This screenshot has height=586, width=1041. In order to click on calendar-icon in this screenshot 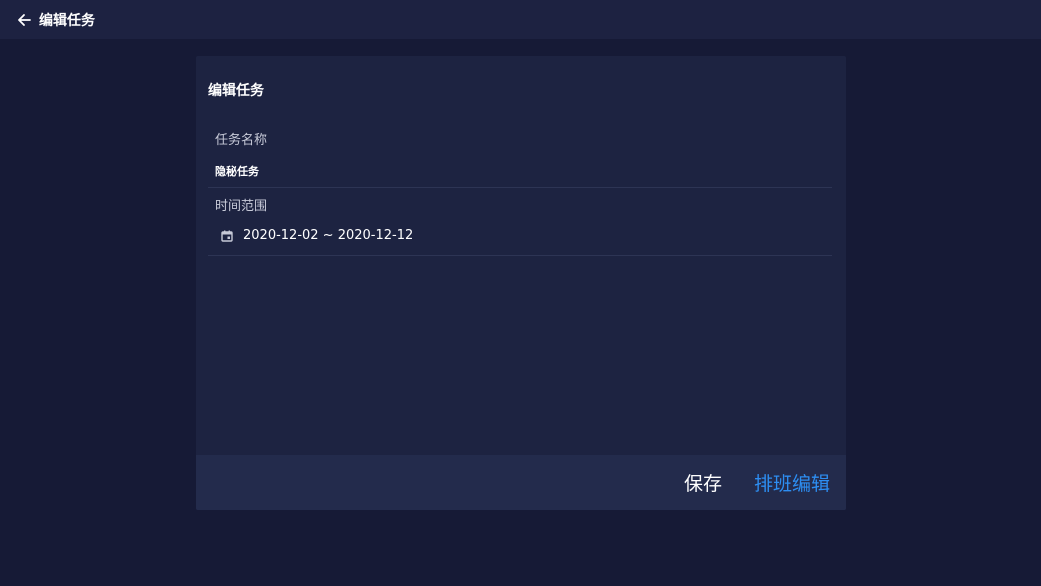, I will do `click(227, 236)`.